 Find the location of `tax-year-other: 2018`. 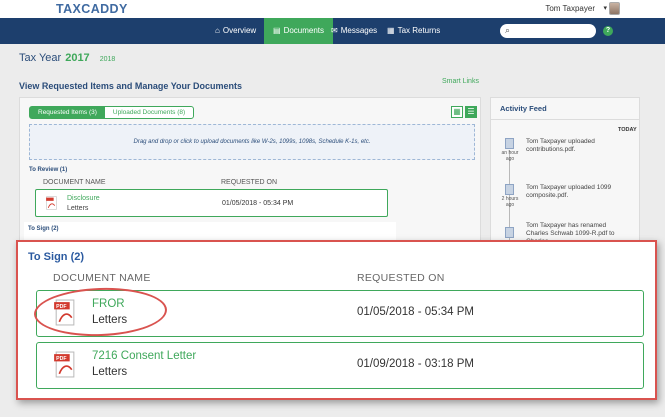

tax-year-other: 2018 is located at coordinates (108, 59).